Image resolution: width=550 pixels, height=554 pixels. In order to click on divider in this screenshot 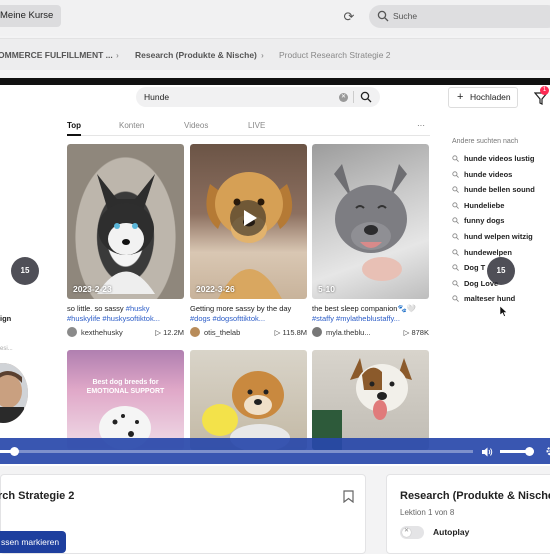, I will do `click(353, 97)`.